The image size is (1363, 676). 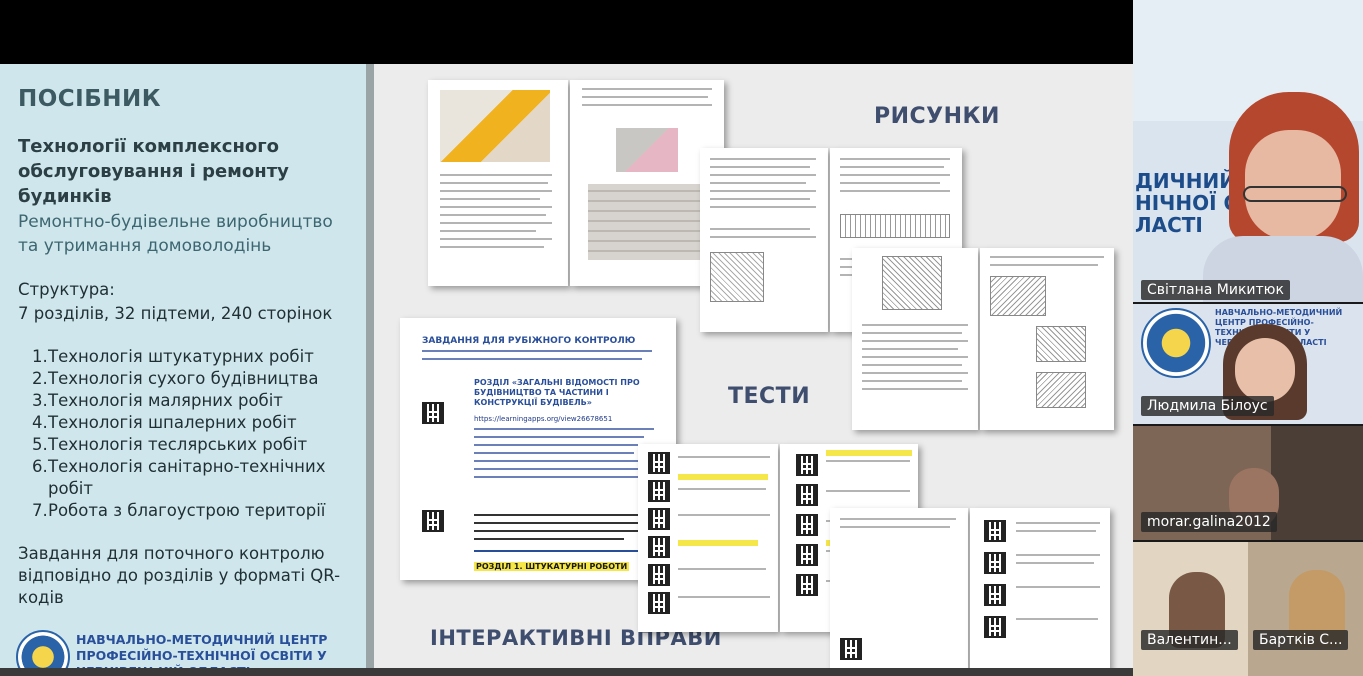 I want to click on topic-item: 1. Технологія штукатурних робіт, so click(x=173, y=356).